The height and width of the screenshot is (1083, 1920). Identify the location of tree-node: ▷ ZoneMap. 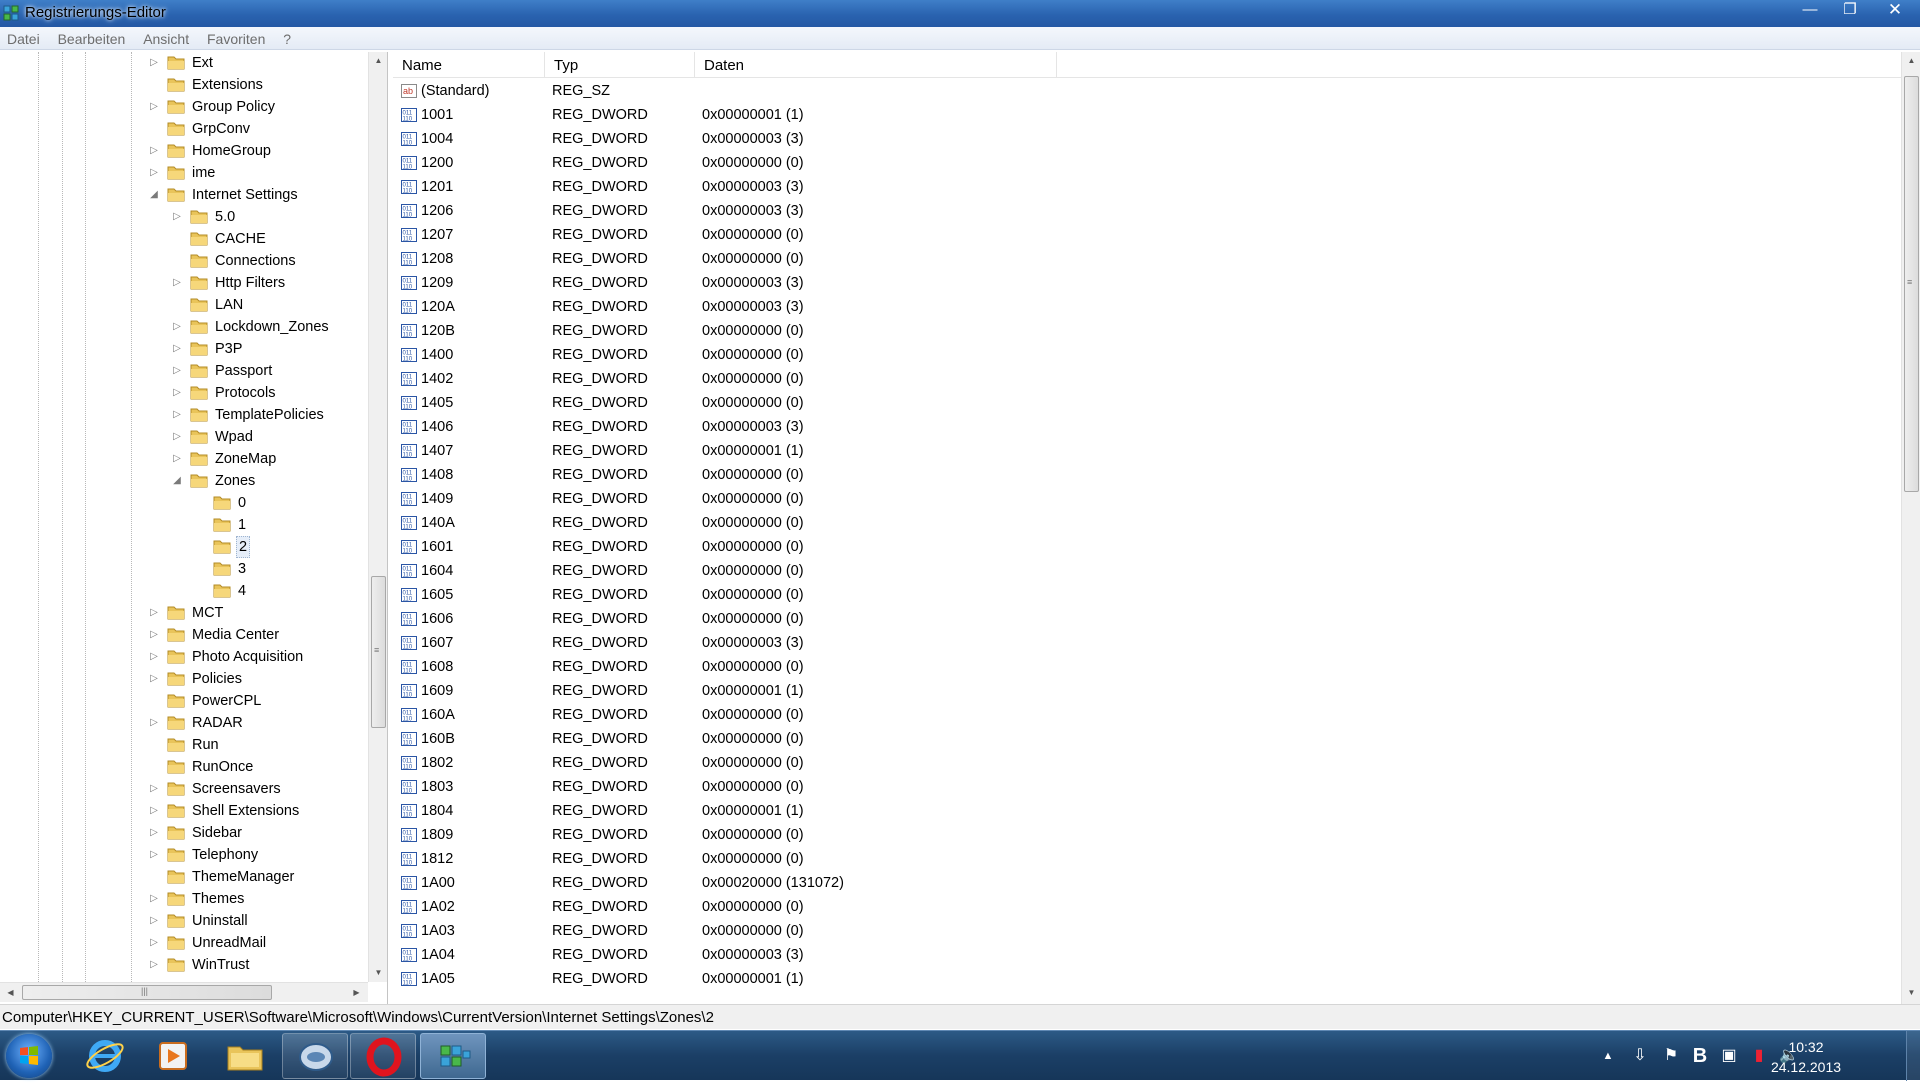
(183, 459).